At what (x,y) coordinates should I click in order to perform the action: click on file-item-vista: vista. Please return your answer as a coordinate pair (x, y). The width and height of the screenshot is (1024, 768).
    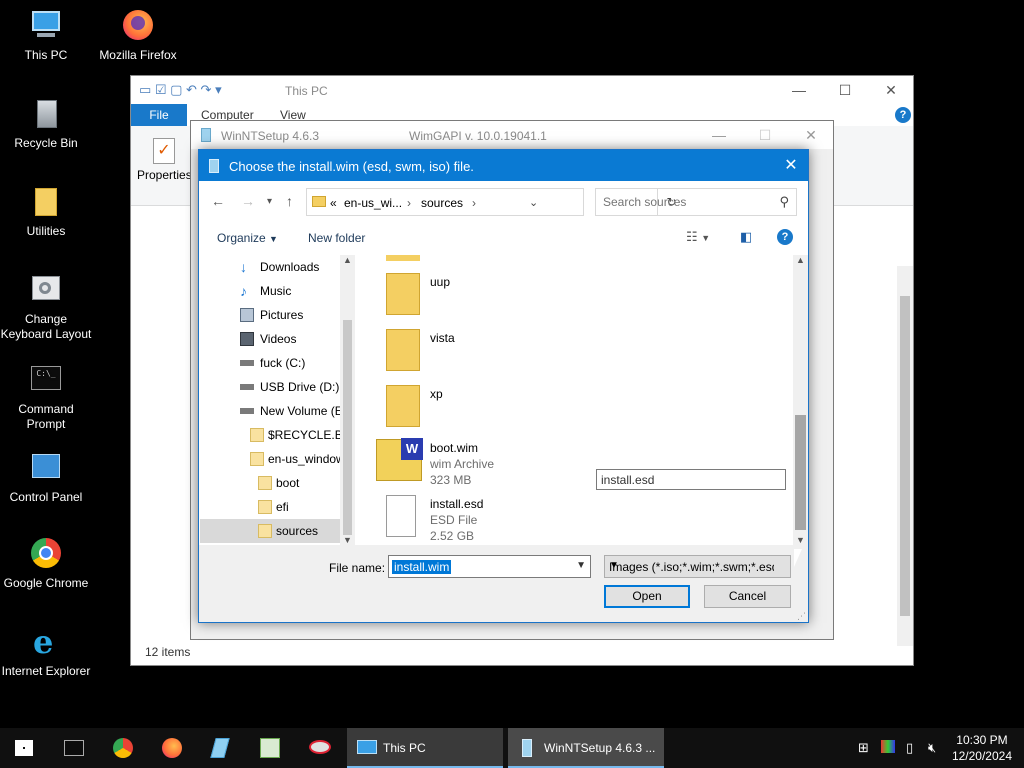
    Looking at the image, I should click on (576, 352).